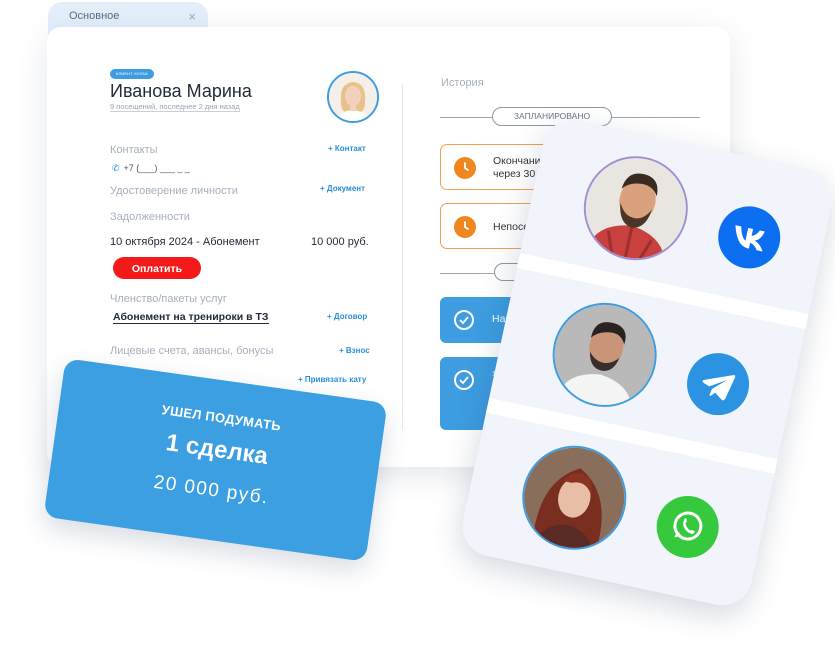 The image size is (835, 655). I want to click on visits-link: 9 посещений, последнее 2 дня назад, so click(175, 107).